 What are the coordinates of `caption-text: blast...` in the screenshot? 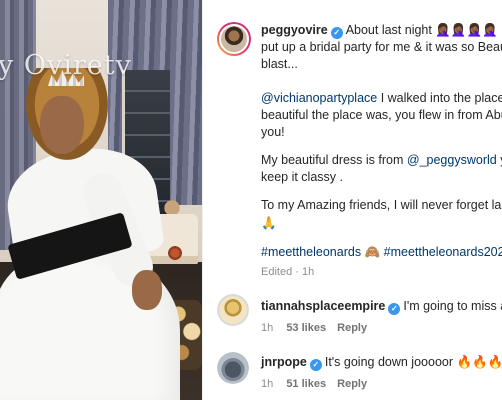 It's located at (279, 64).